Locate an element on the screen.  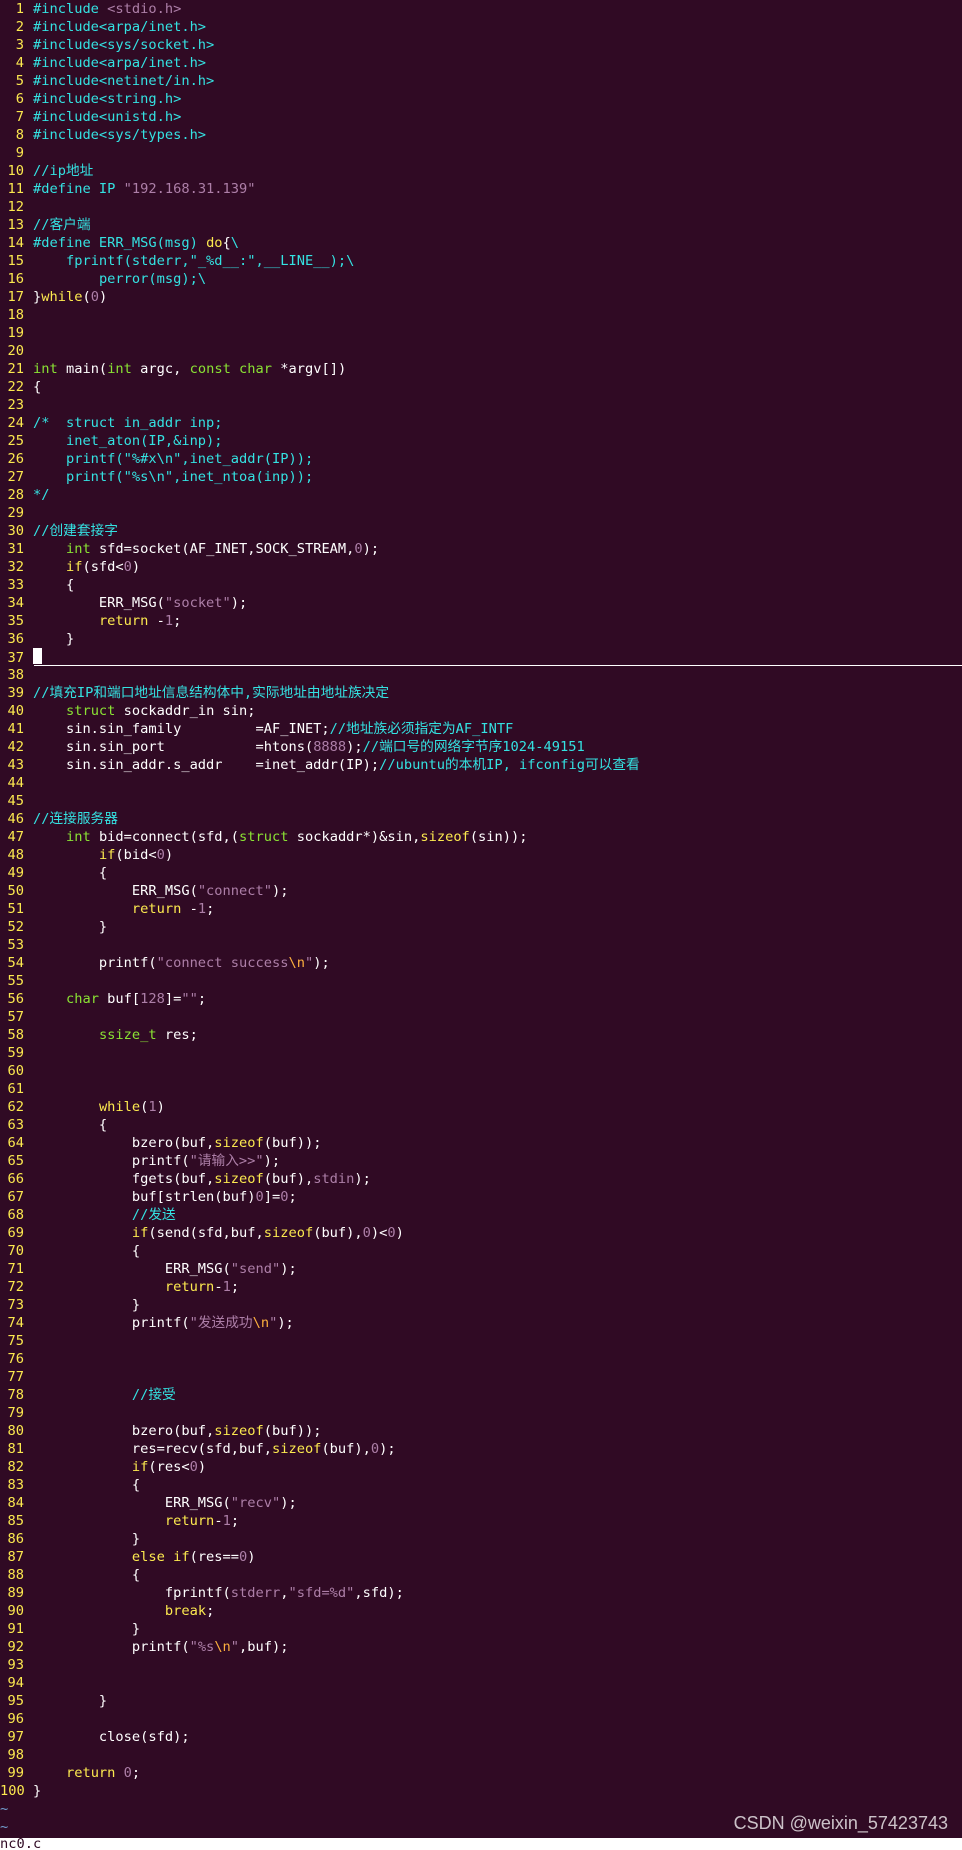
code-line: 53 is located at coordinates (481, 945).